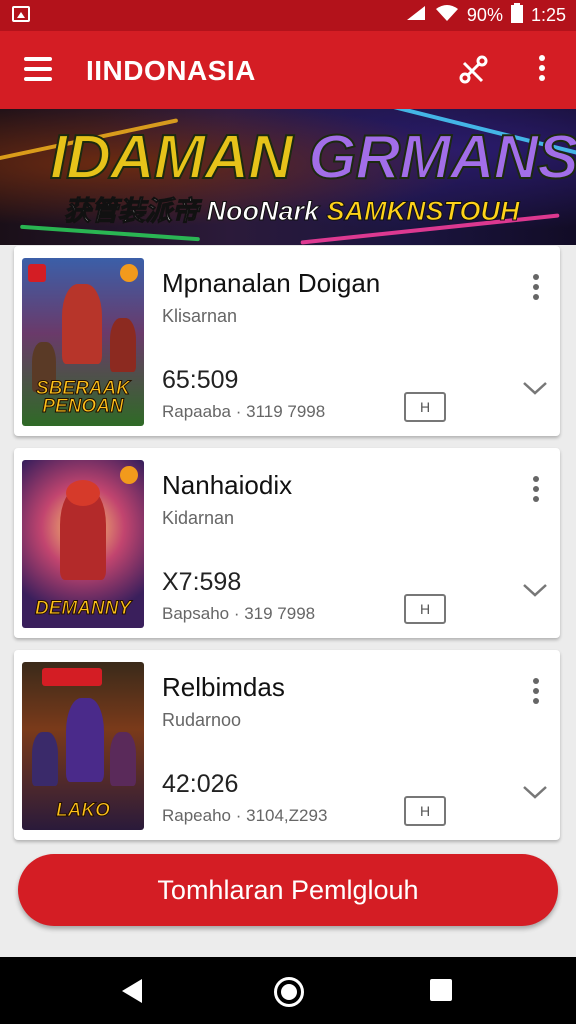 The width and height of the screenshot is (576, 1024). What do you see at coordinates (202, 582) in the screenshot?
I see `item-number: X7:598` at bounding box center [202, 582].